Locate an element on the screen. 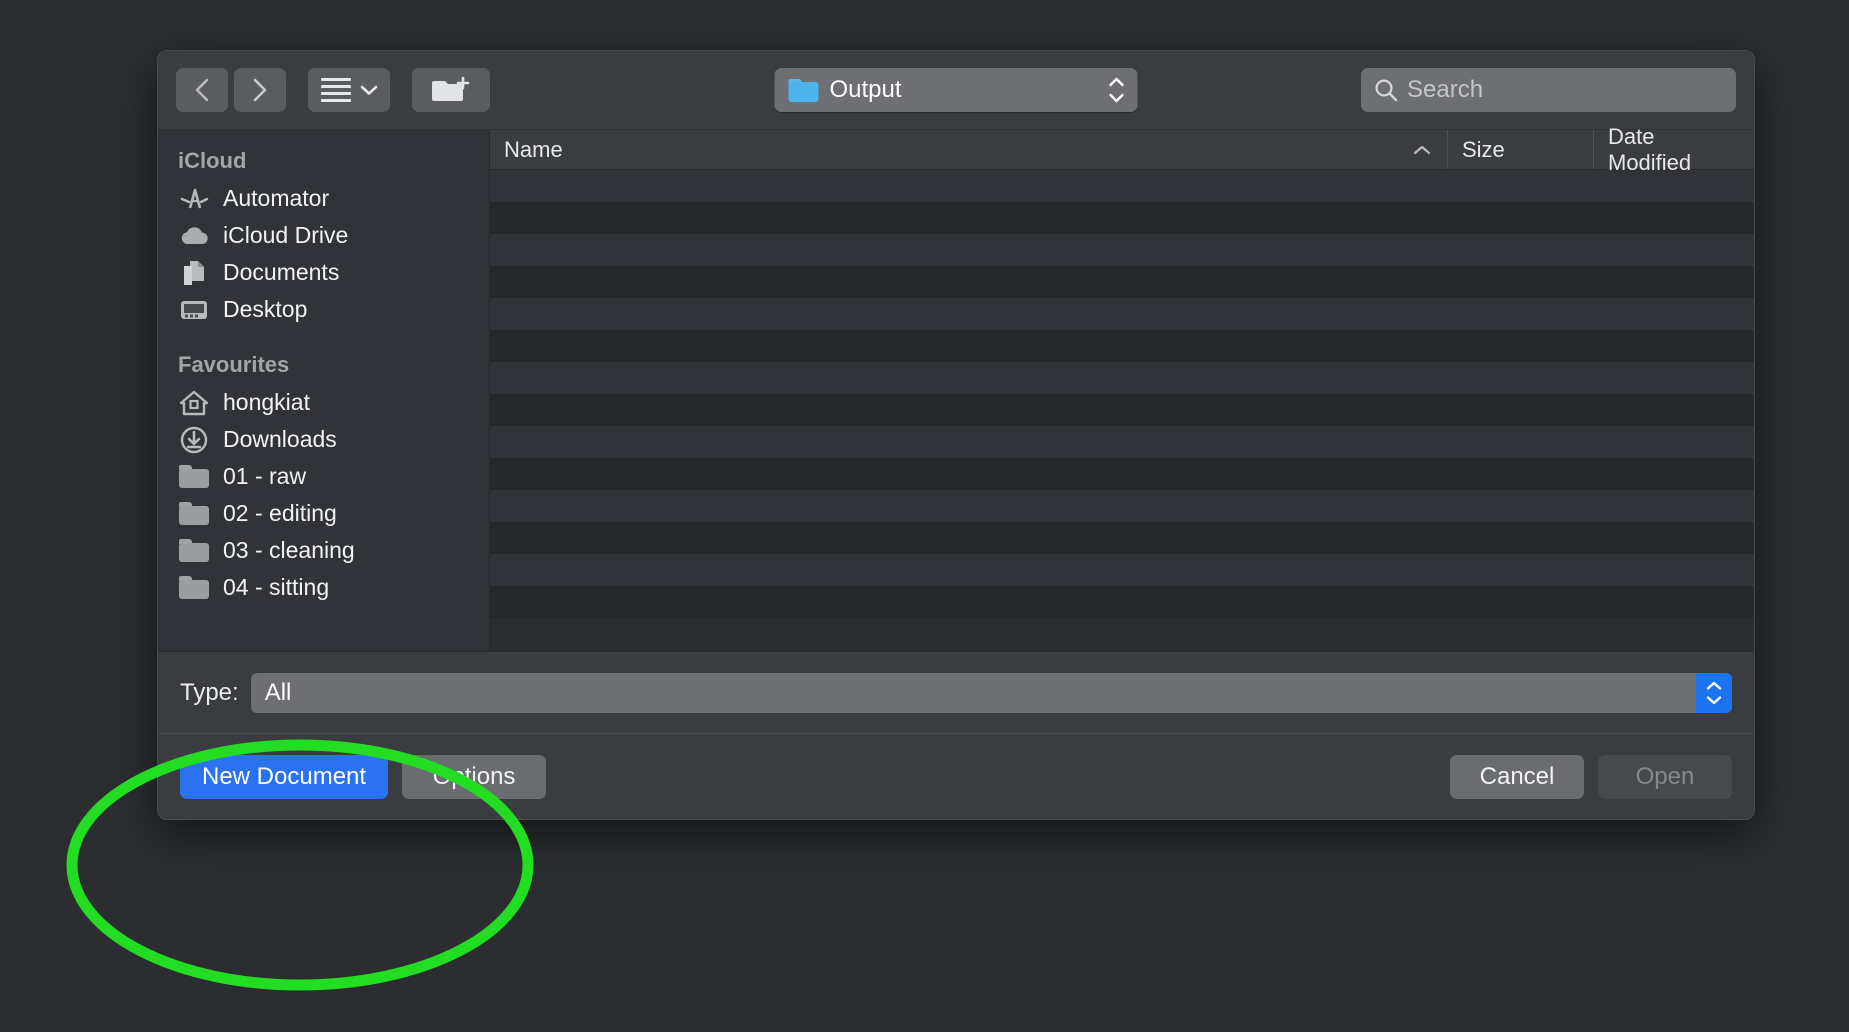 The width and height of the screenshot is (1849, 1032). sidebar-item-label: Desktop is located at coordinates (265, 309).